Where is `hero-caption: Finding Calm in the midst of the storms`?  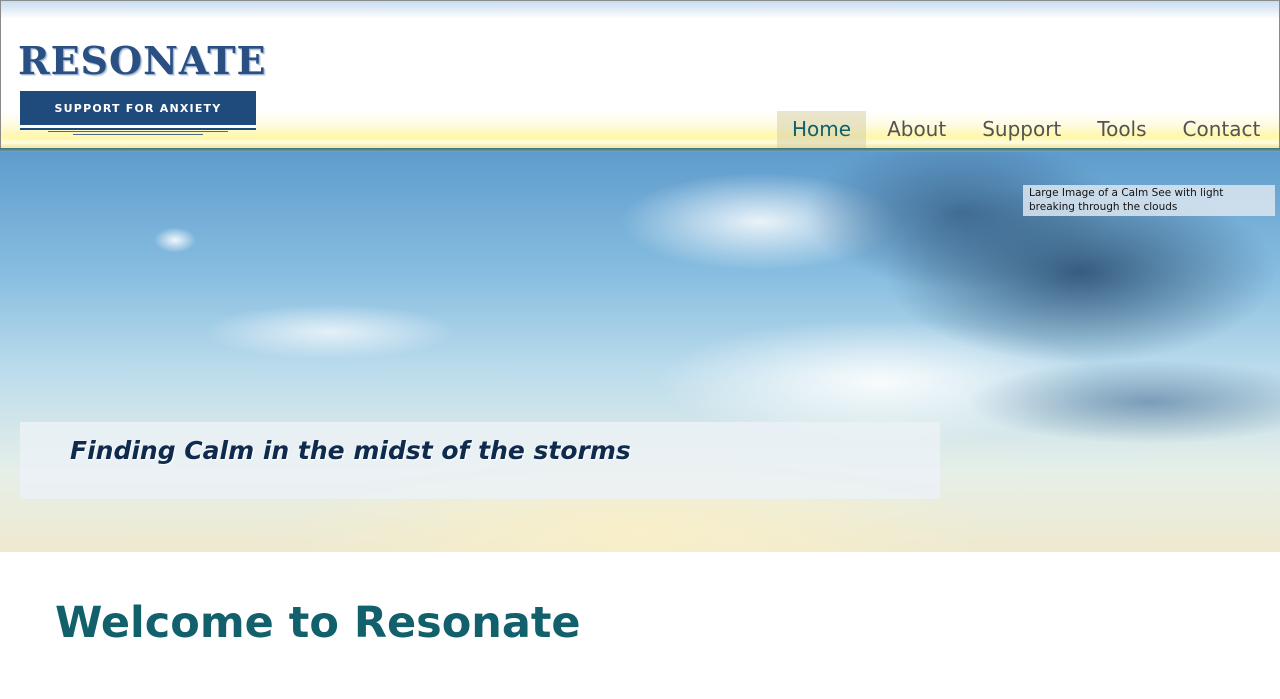 hero-caption: Finding Calm in the midst of the storms is located at coordinates (350, 450).